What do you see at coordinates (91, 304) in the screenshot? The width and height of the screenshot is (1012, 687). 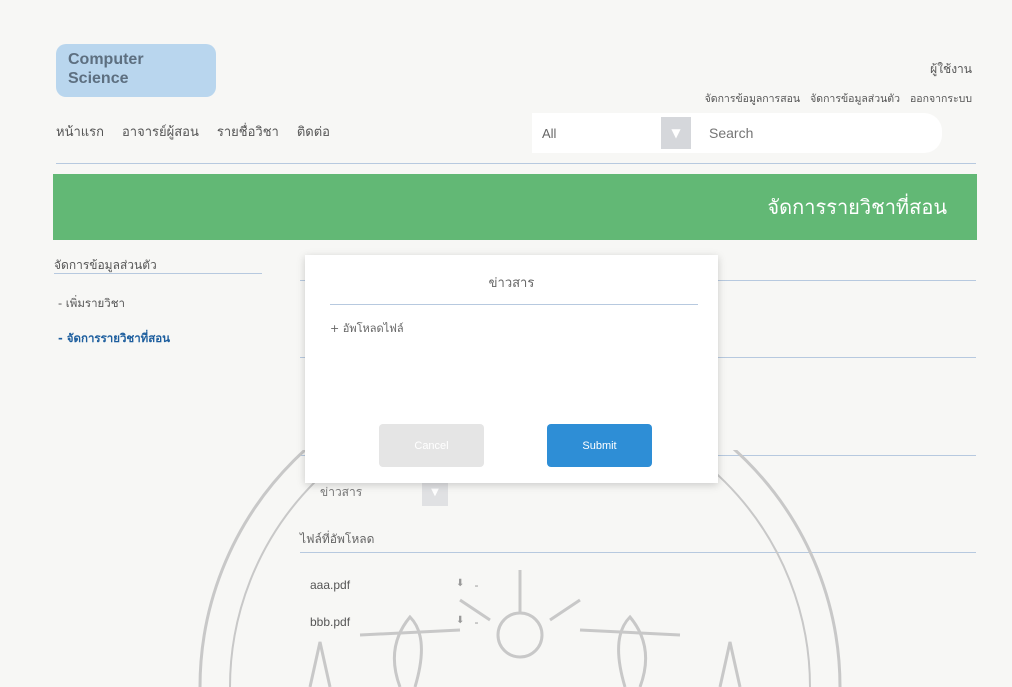 I see `sidebar-item-add-course: - เพิ่มรายวิชา` at bounding box center [91, 304].